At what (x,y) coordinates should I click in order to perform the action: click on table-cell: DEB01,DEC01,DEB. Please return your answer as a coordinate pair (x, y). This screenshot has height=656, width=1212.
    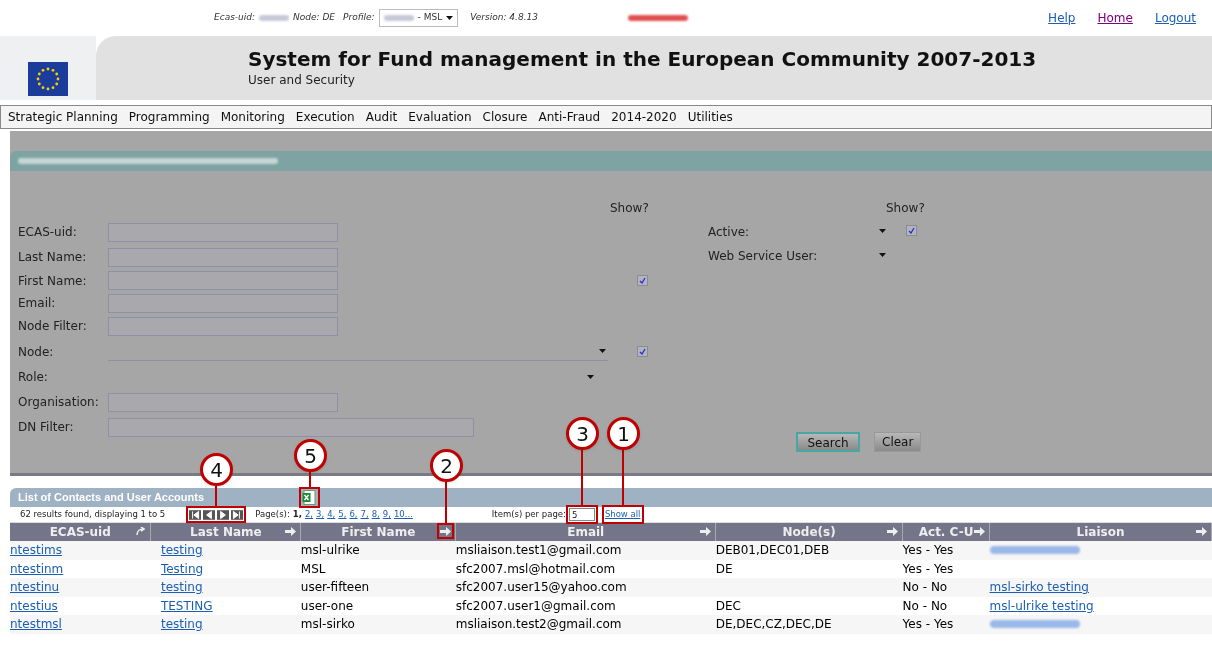
    Looking at the image, I should click on (772, 550).